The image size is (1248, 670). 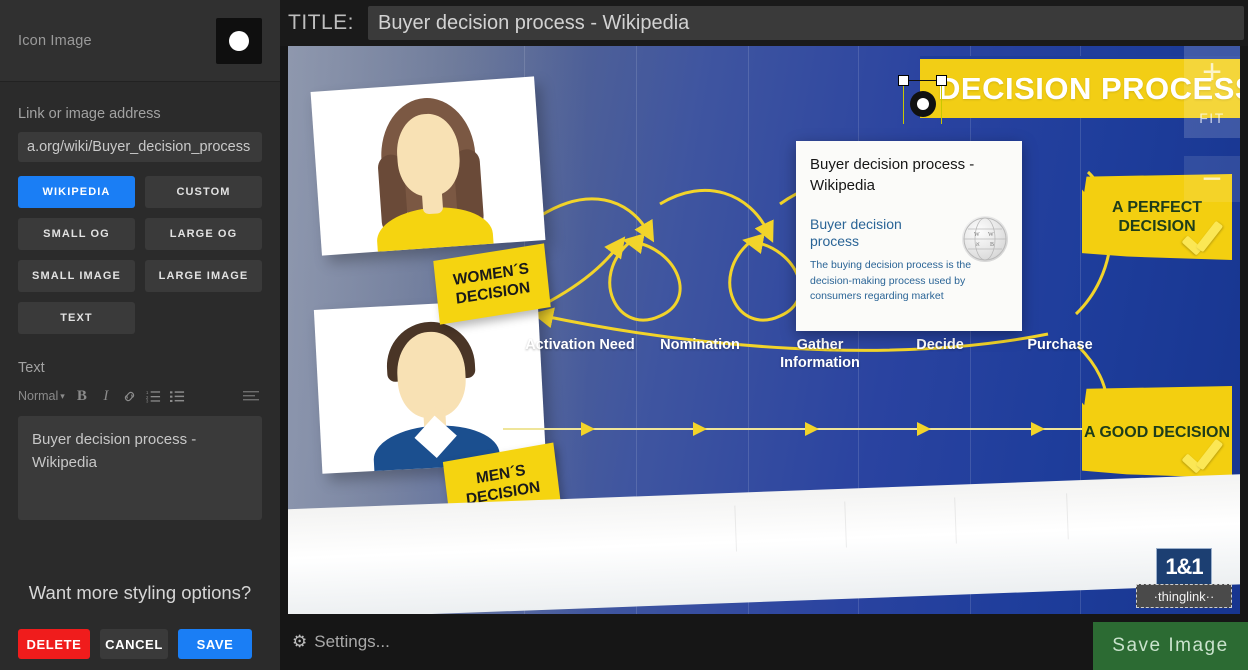 I want to click on zoom-controls: + FIT −, so click(x=1212, y=126).